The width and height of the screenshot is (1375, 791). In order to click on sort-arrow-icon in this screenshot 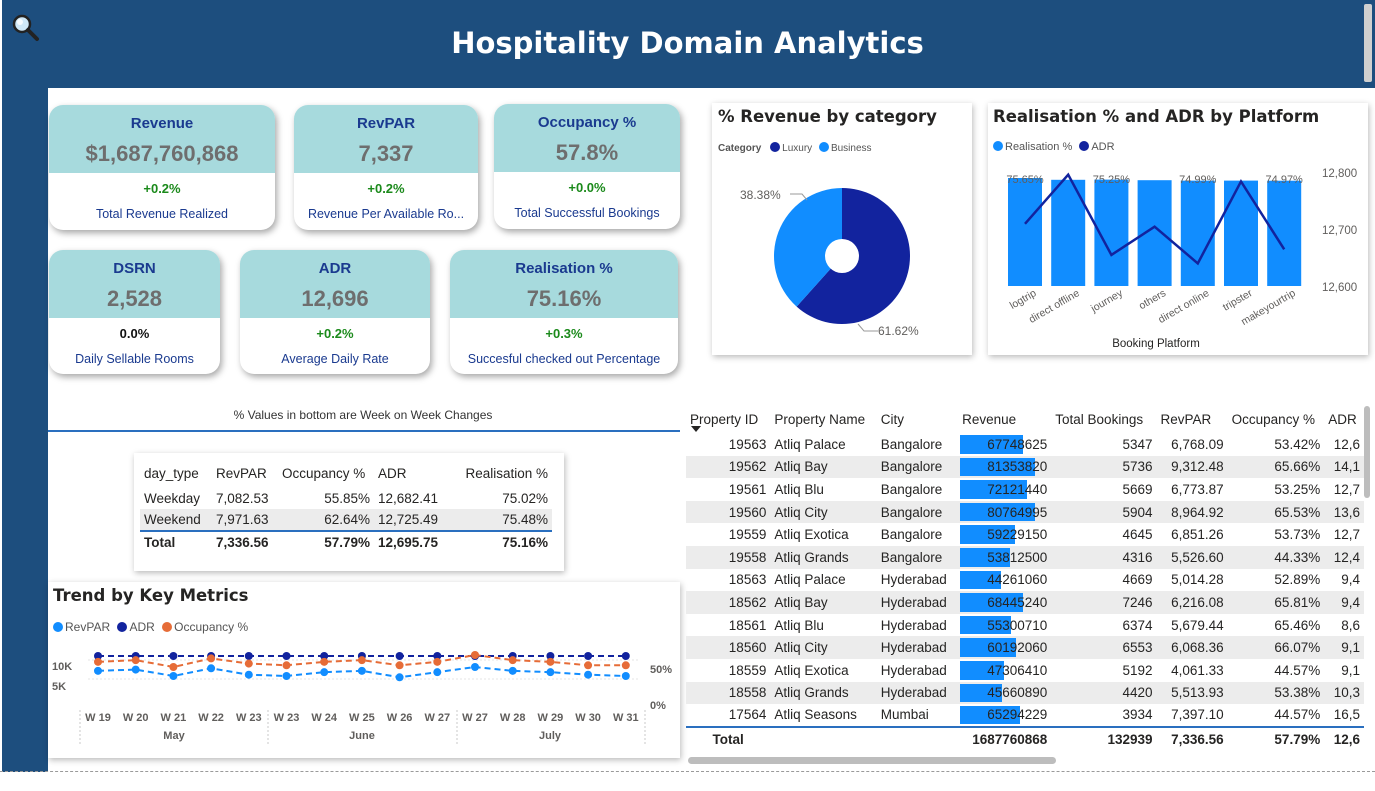, I will do `click(696, 429)`.